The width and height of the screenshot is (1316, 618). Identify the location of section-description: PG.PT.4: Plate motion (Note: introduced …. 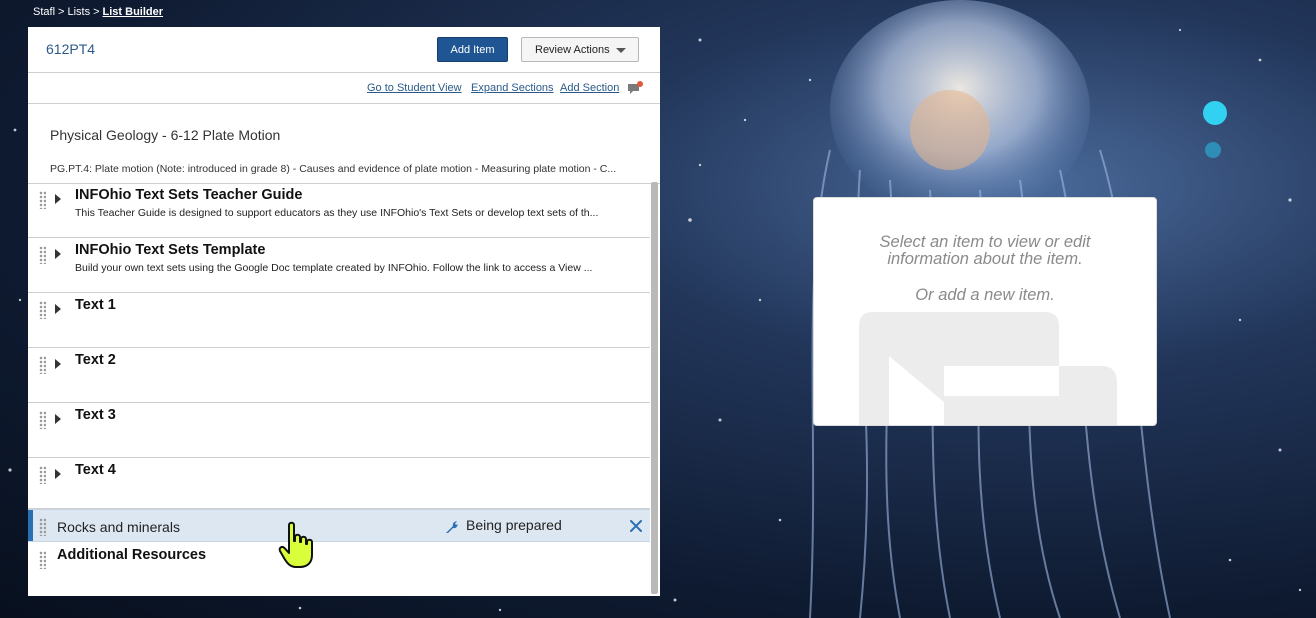
(333, 169).